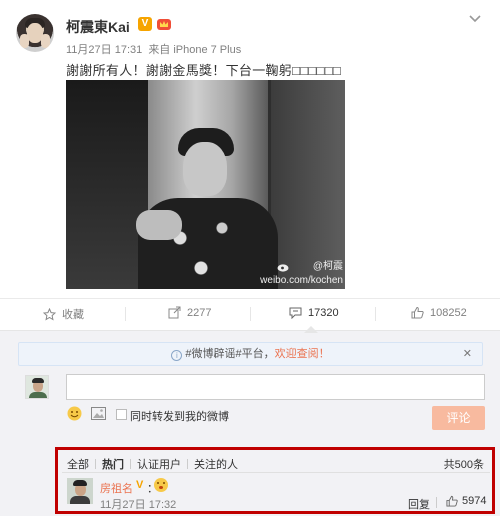 This screenshot has height=516, width=500. I want to click on notice-link: 欢迎查阅！, so click(302, 354).